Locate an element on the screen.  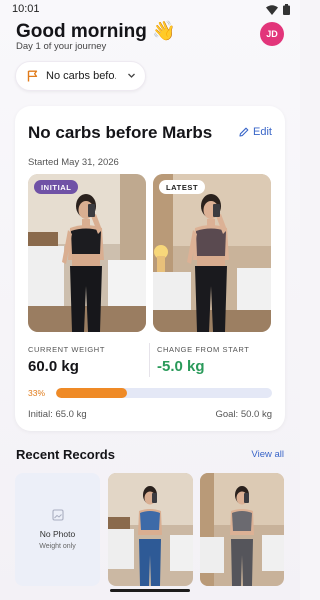
edit-button: Edit is located at coordinates (255, 132).